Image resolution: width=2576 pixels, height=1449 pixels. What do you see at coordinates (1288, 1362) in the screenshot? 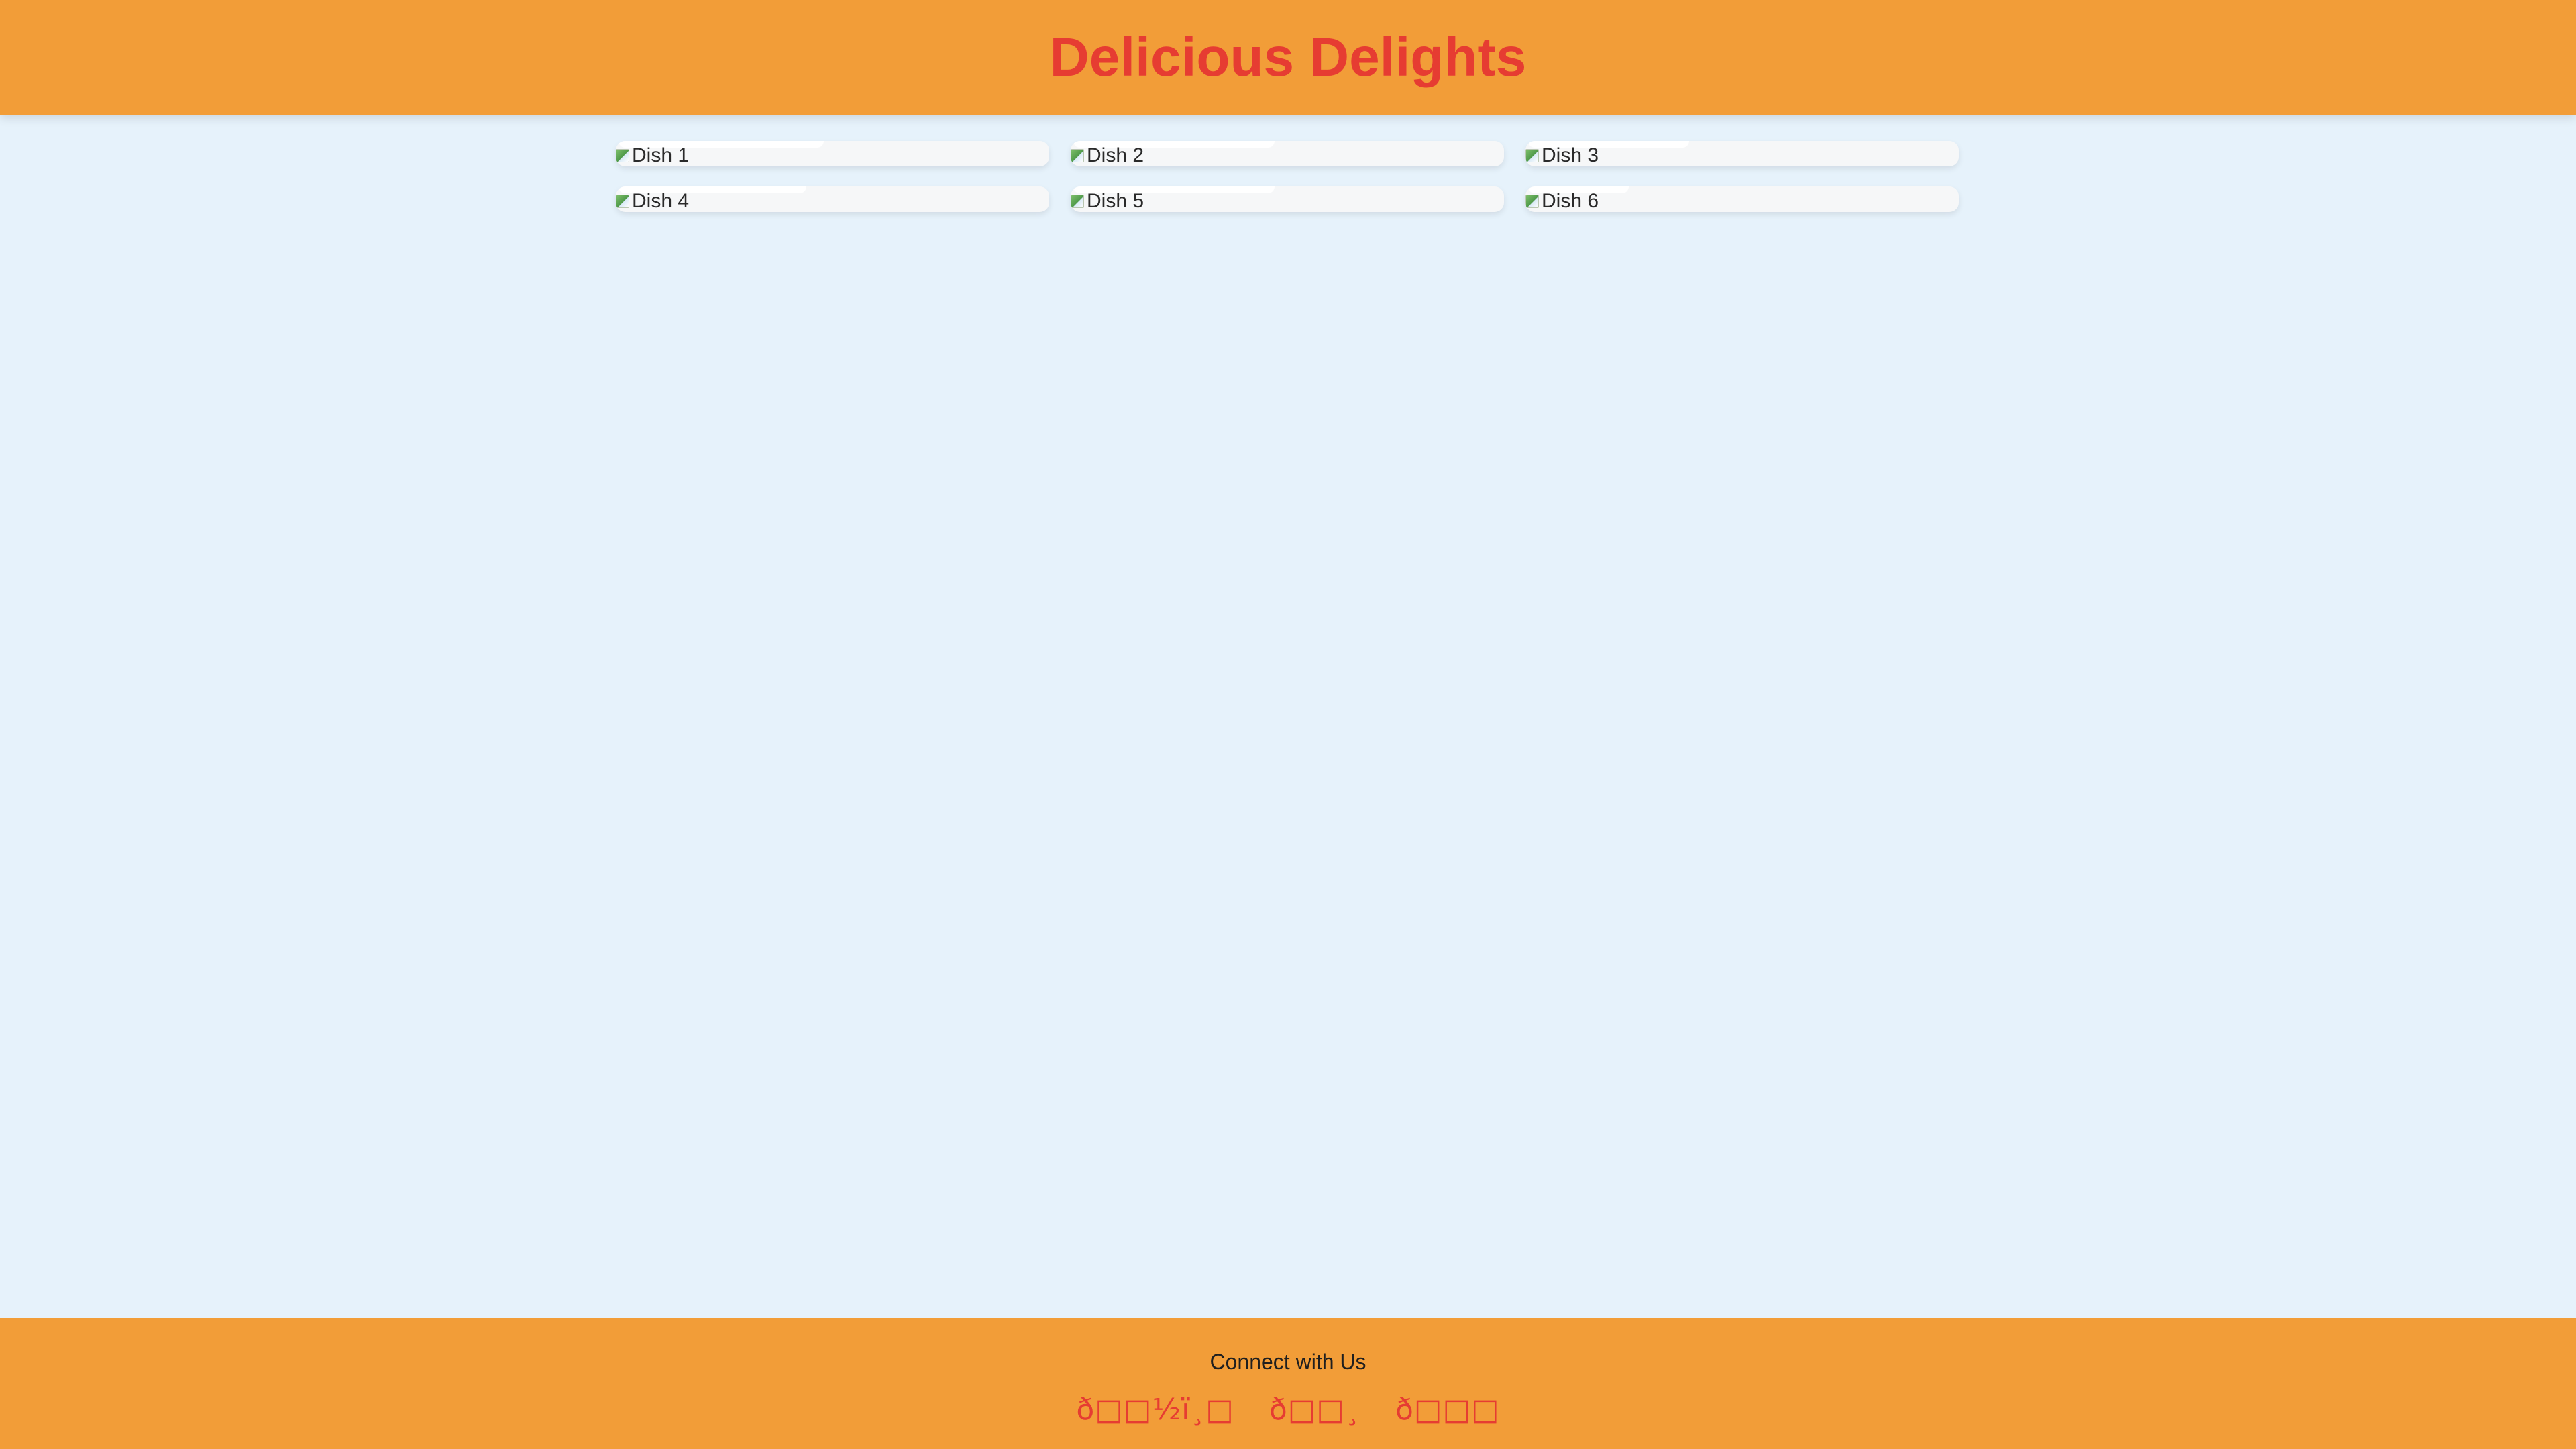
I see `footer-heading: Connect with Us` at bounding box center [1288, 1362].